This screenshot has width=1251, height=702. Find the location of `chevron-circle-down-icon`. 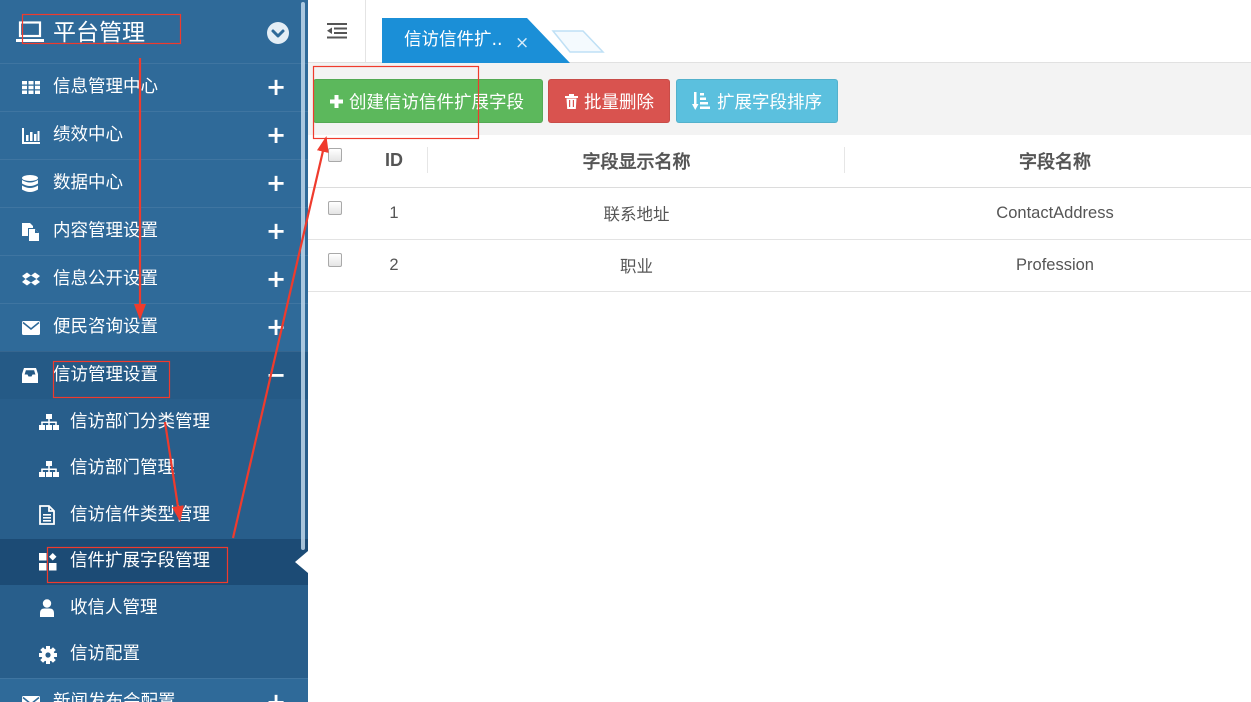

chevron-circle-down-icon is located at coordinates (278, 33).